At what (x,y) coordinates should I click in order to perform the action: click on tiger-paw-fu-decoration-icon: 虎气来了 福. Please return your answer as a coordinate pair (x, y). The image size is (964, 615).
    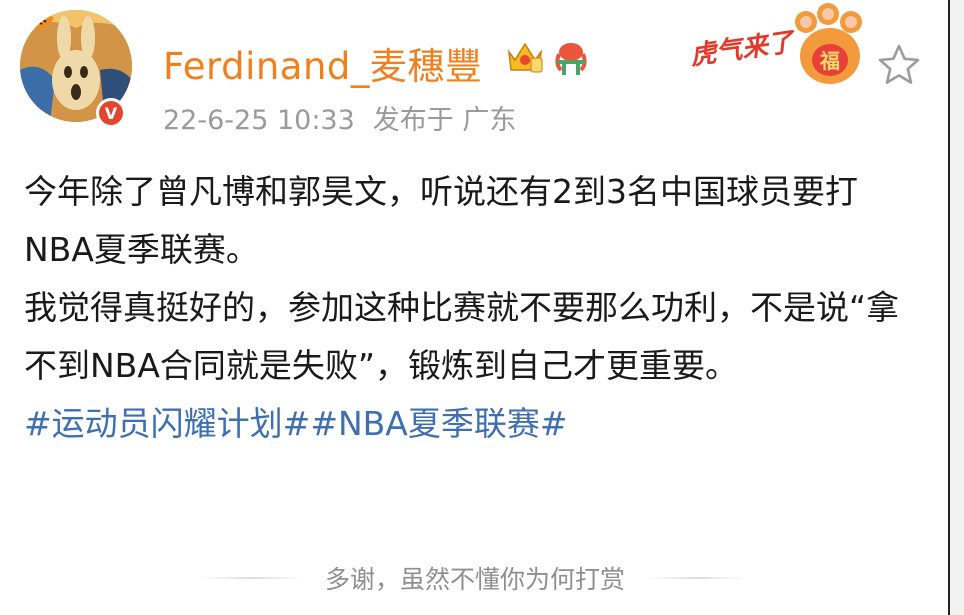
    Looking at the image, I should click on (778, 45).